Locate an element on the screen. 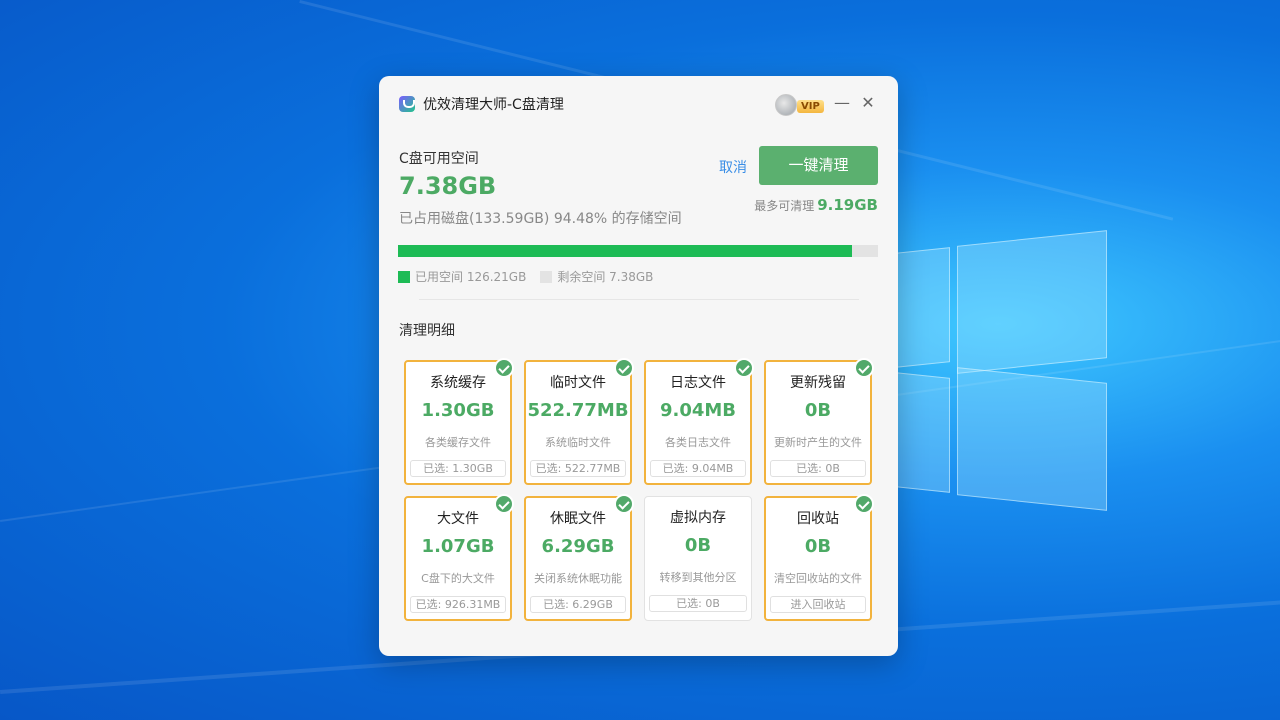 The image size is (1280, 720). max-clean-label: 最多可清理 is located at coordinates (784, 206).